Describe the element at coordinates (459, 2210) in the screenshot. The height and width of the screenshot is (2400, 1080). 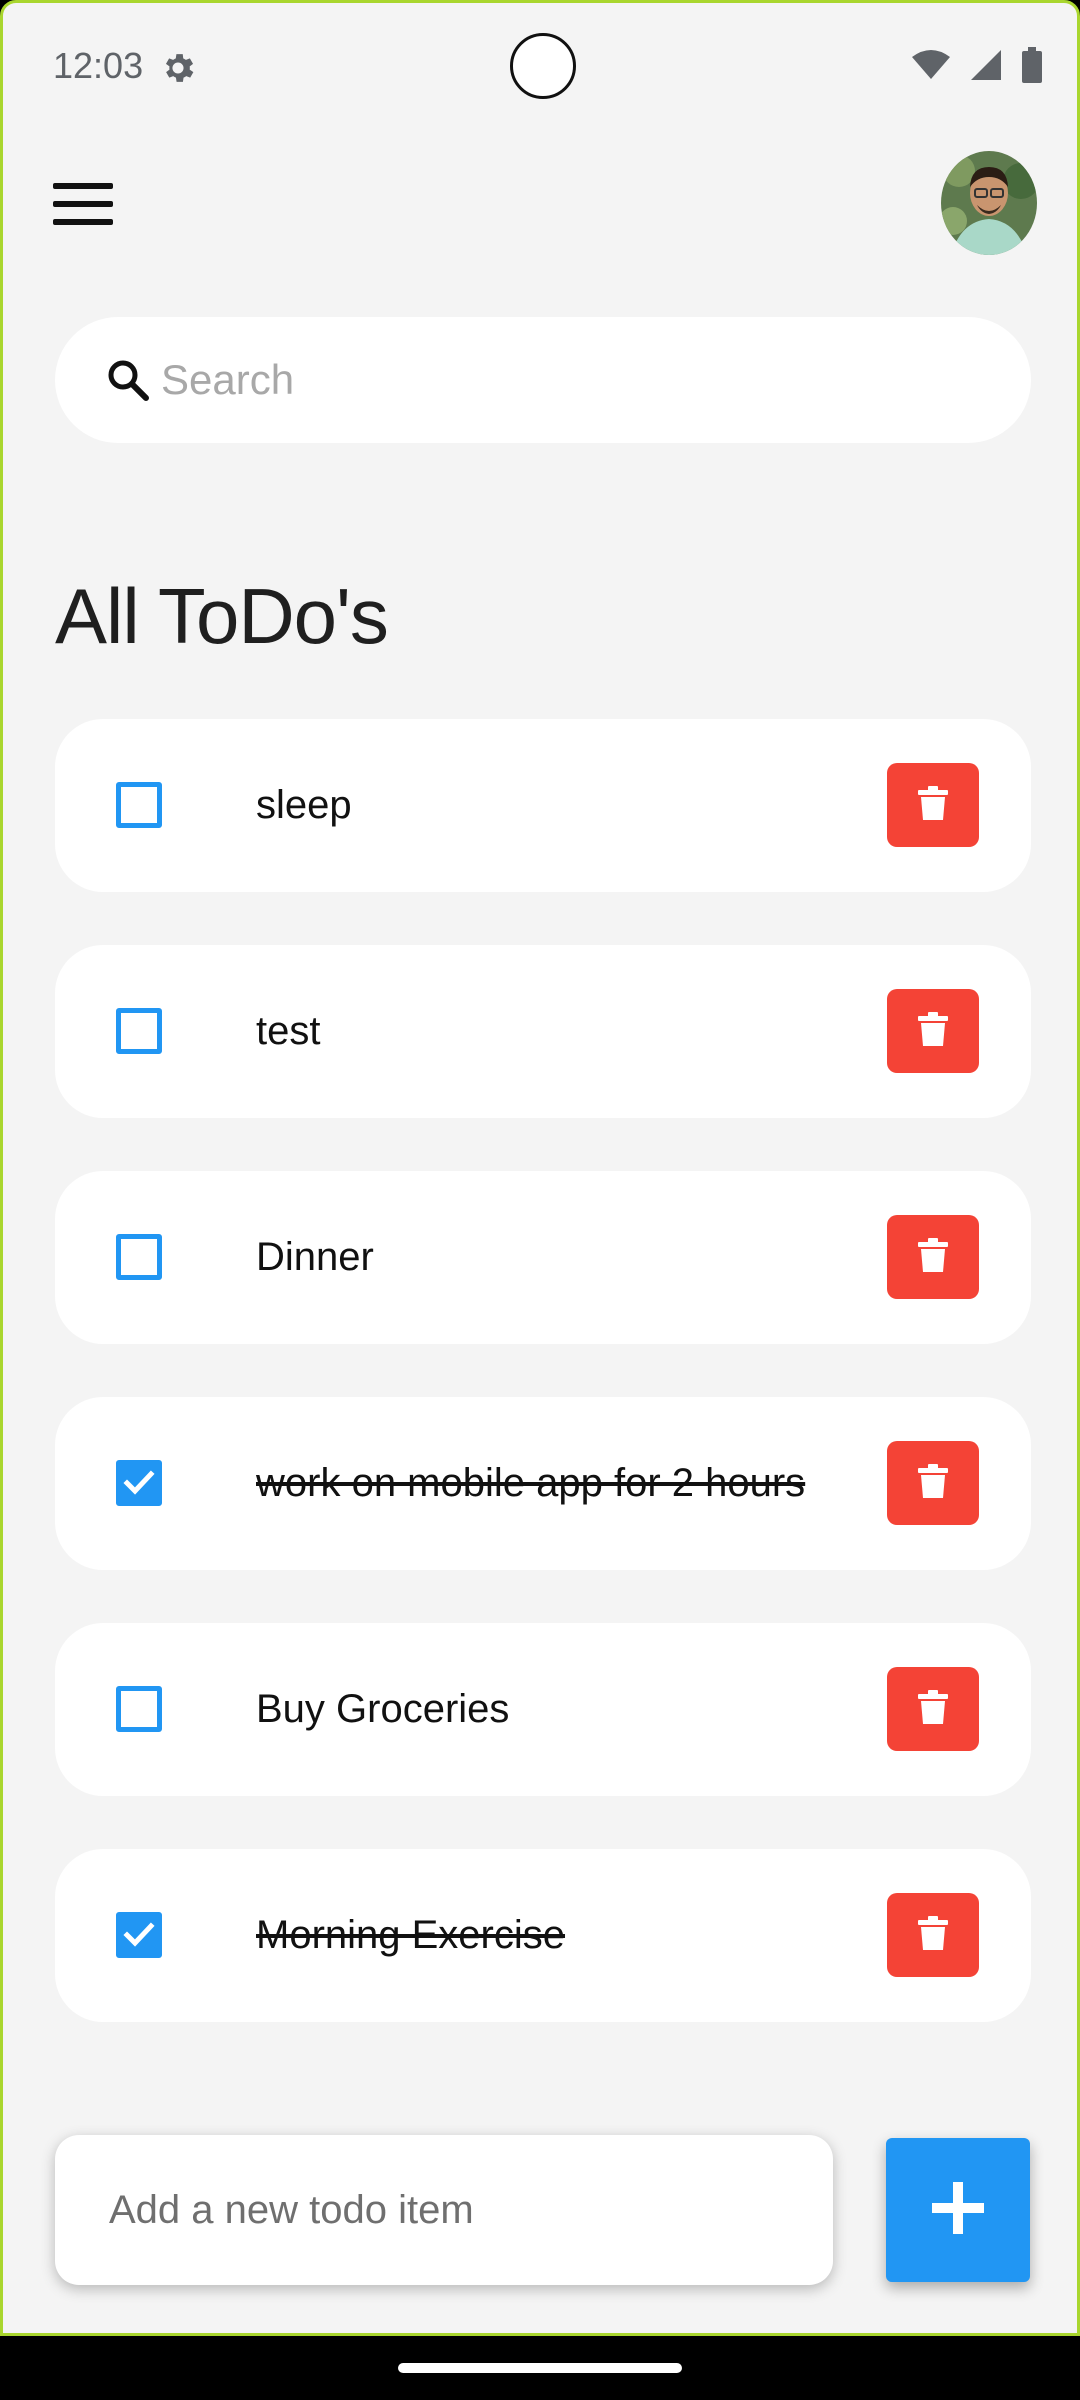
I see `add-todo-input` at that location.